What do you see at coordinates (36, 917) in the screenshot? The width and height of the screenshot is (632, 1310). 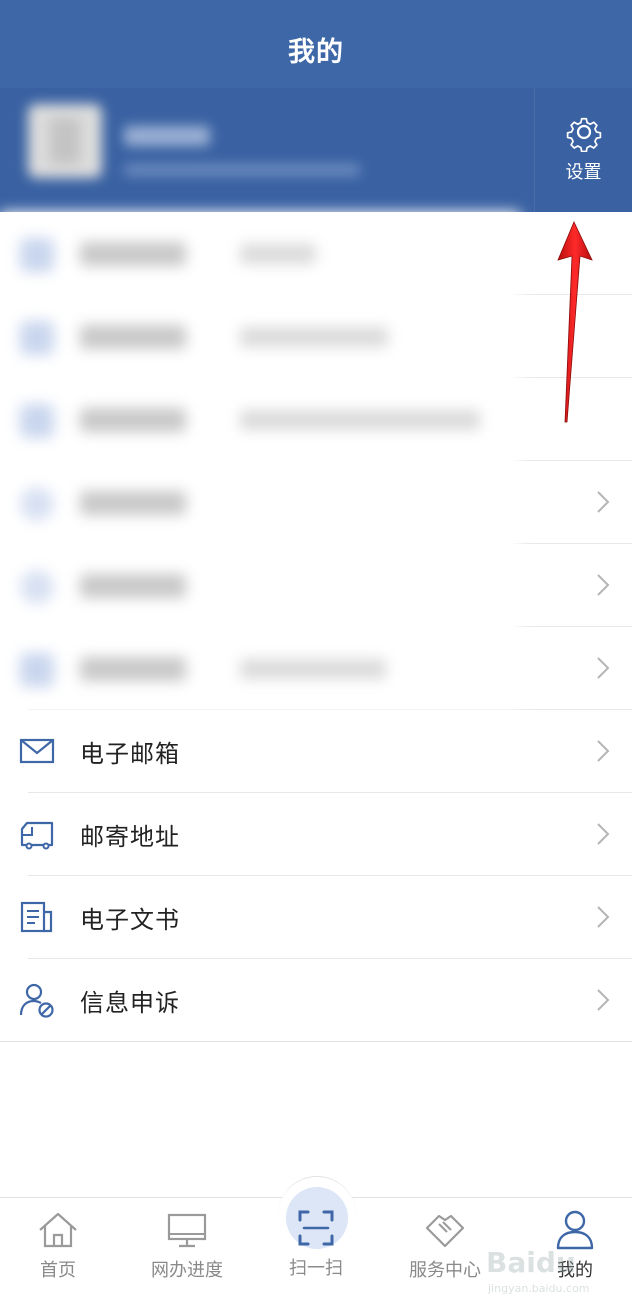 I see `document-icon` at bounding box center [36, 917].